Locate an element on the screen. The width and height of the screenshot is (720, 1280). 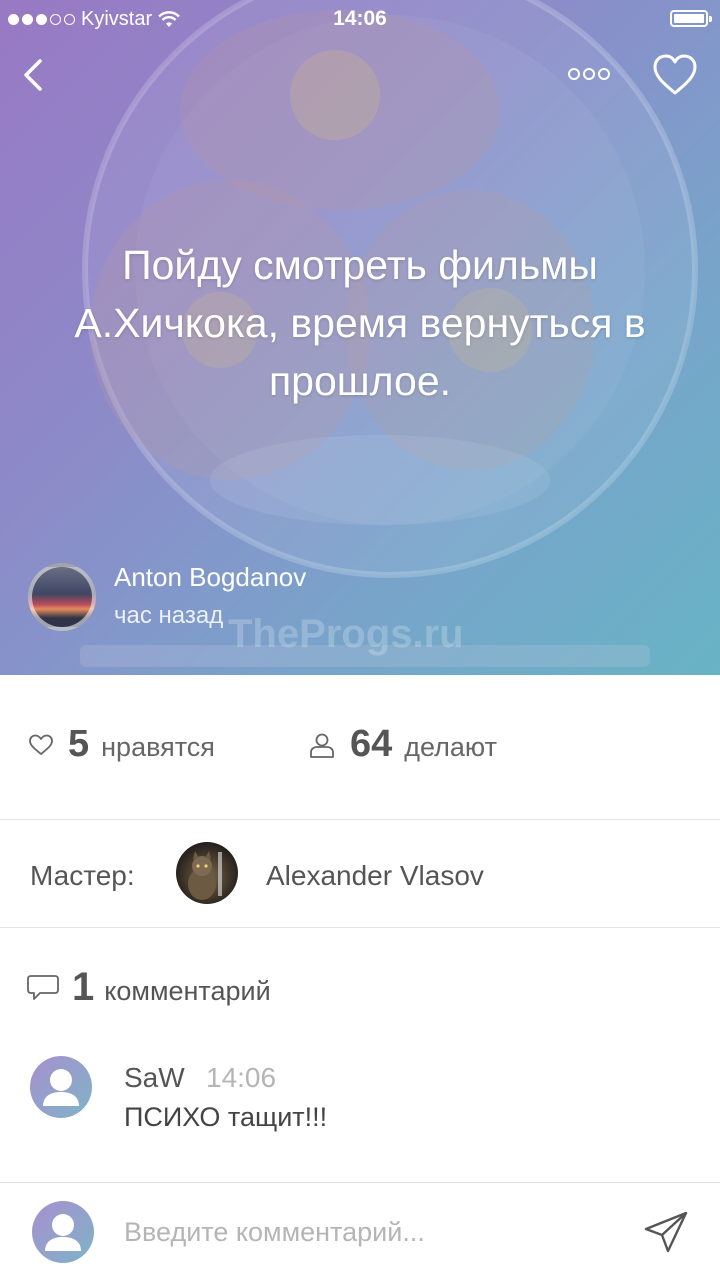
master-label: Мастер: is located at coordinates (82, 875).